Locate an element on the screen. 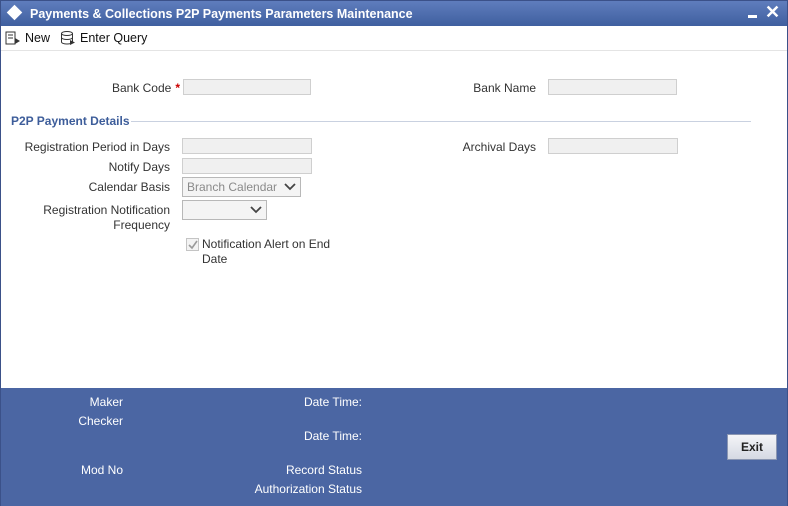  enter-query-button-label: Enter Query is located at coordinates (114, 38).